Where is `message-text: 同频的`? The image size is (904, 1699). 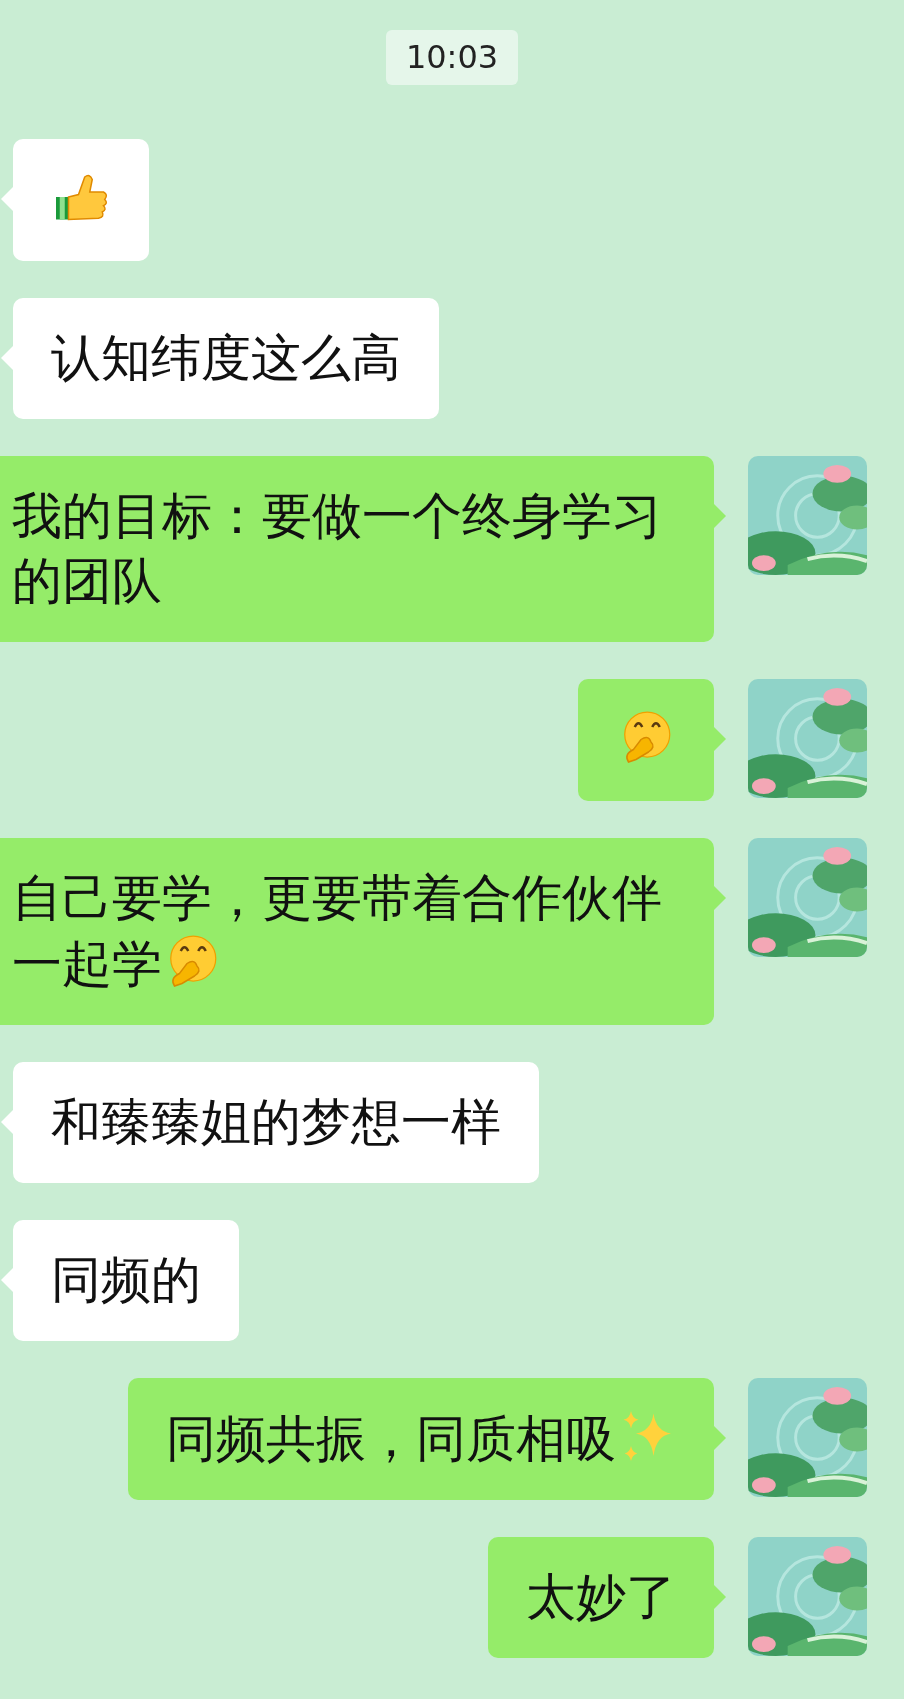
message-text: 同频的 is located at coordinates (126, 1280).